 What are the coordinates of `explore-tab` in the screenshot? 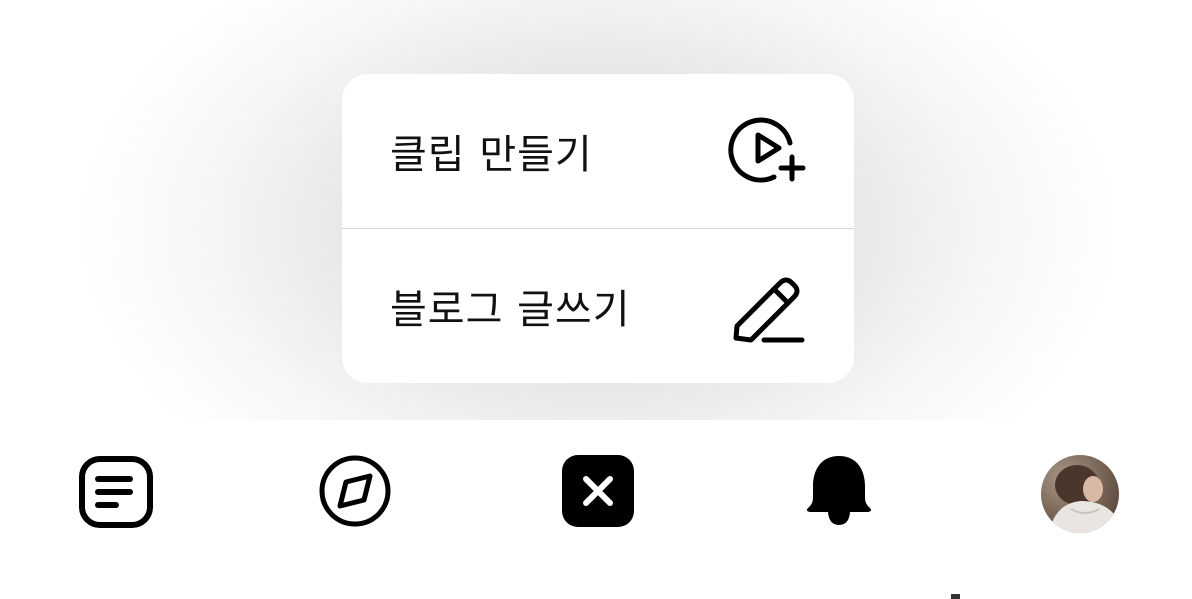 It's located at (355, 494).